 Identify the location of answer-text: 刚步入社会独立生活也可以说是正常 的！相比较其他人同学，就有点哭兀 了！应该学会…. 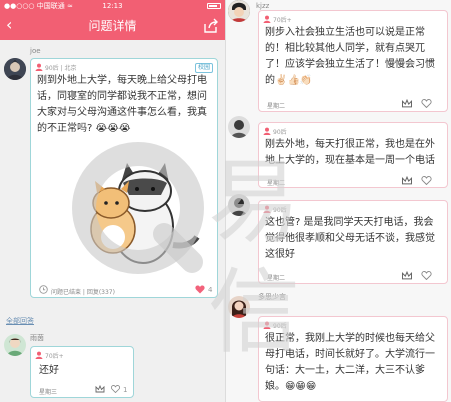
(350, 56).